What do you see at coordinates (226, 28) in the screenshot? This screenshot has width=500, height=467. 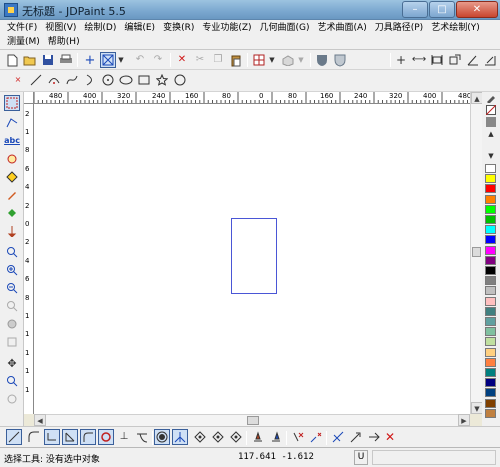 I see `menu-pro-functions: 专业功能(Z)` at bounding box center [226, 28].